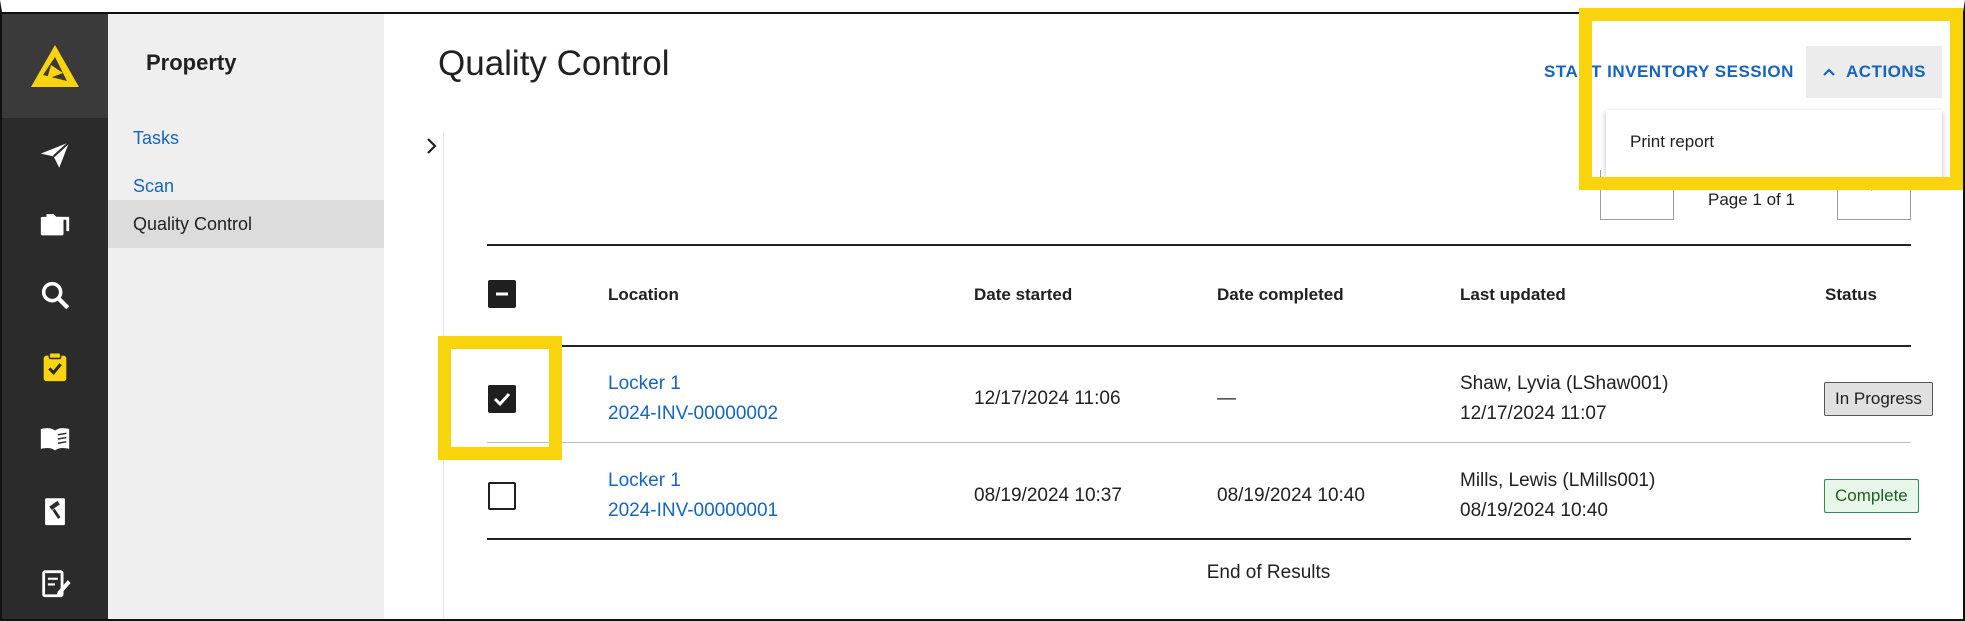  I want to click on subnav-item-tasks: Tasks, so click(246, 138).